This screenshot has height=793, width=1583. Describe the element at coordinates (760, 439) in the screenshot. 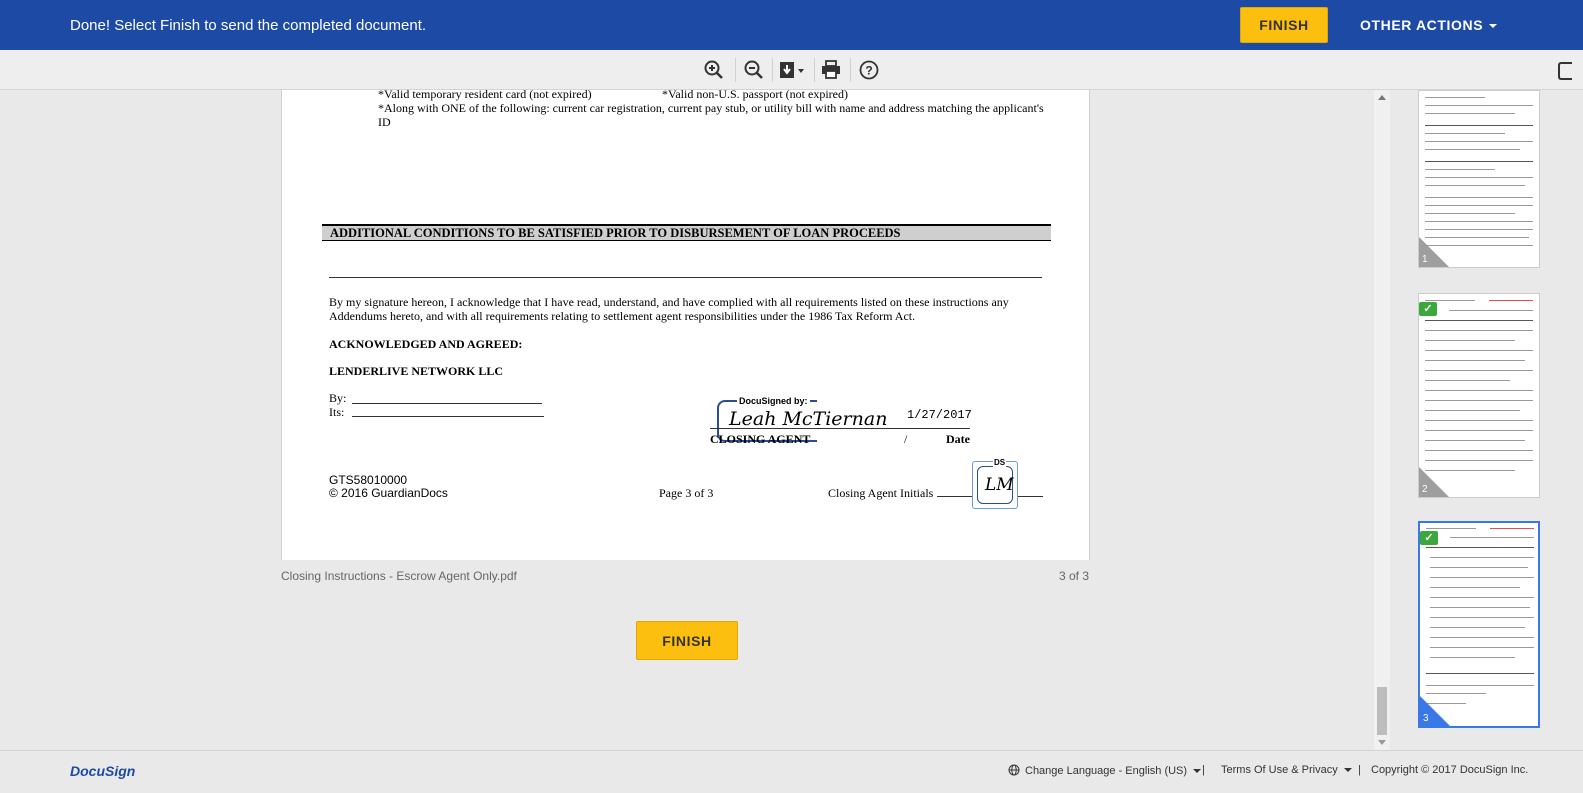

I see `closing-agent-label: CLOSING AGENT` at that location.